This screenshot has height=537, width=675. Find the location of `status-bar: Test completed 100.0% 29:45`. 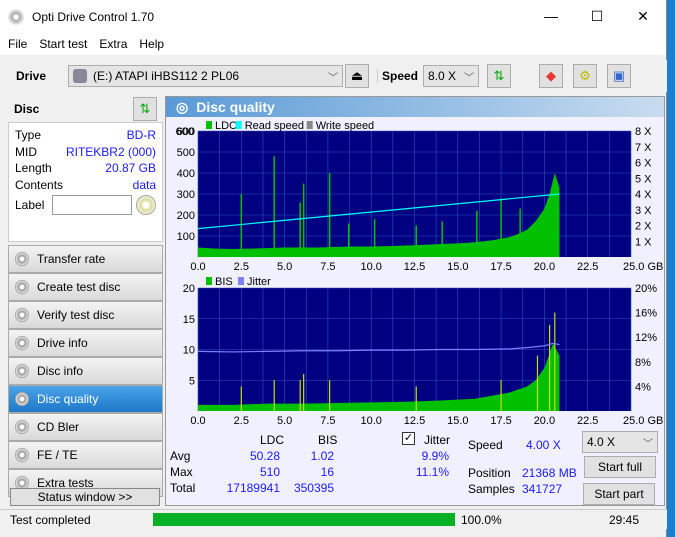

status-bar: Test completed 100.0% 29:45 is located at coordinates (333, 519).